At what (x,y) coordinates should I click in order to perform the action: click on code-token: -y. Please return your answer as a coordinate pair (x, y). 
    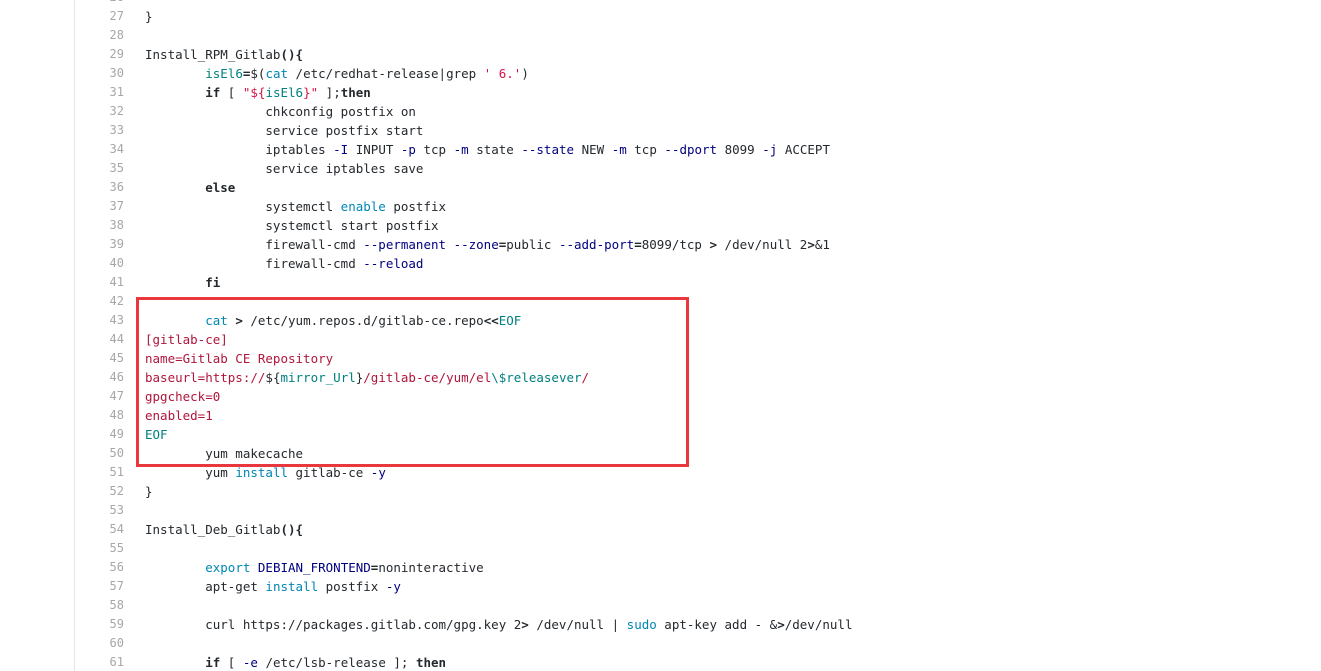
    Looking at the image, I should click on (393, 586).